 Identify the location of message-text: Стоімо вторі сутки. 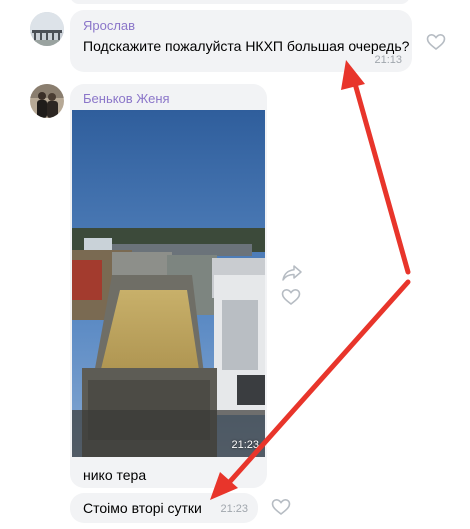
(142, 508).